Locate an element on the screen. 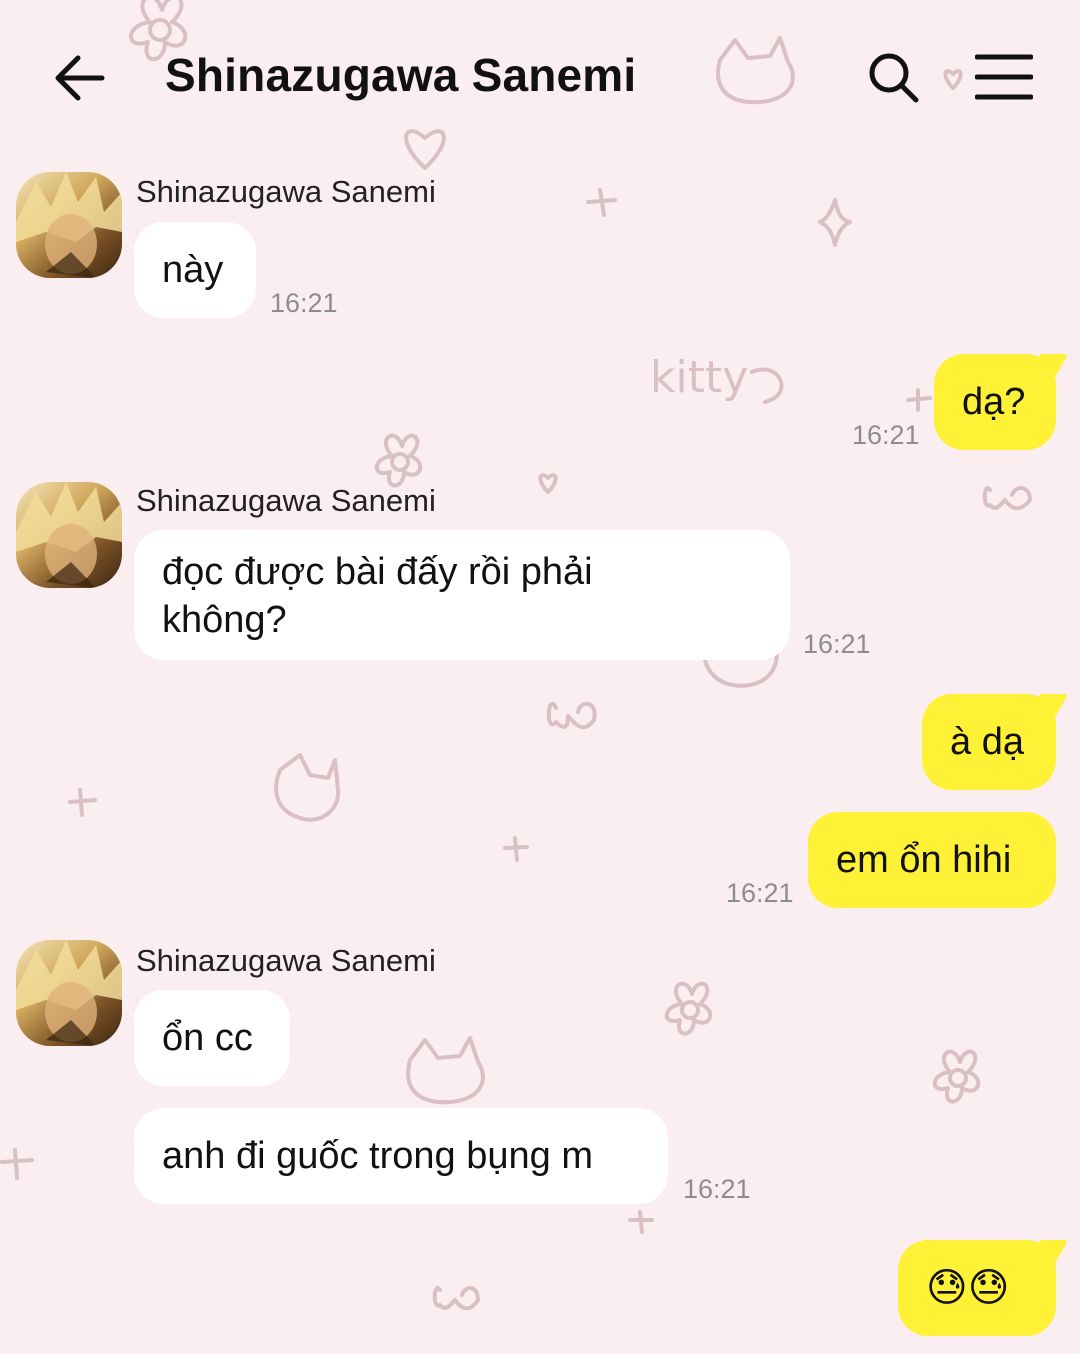 This screenshot has height=1354, width=1080. message-text: này is located at coordinates (193, 270).